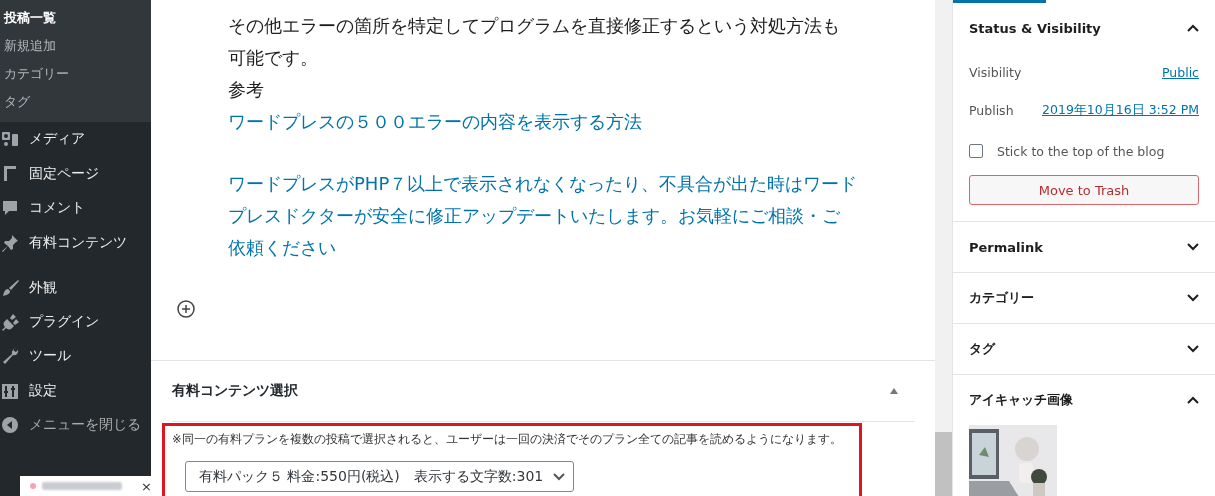  I want to click on field-label: Publish, so click(991, 110).